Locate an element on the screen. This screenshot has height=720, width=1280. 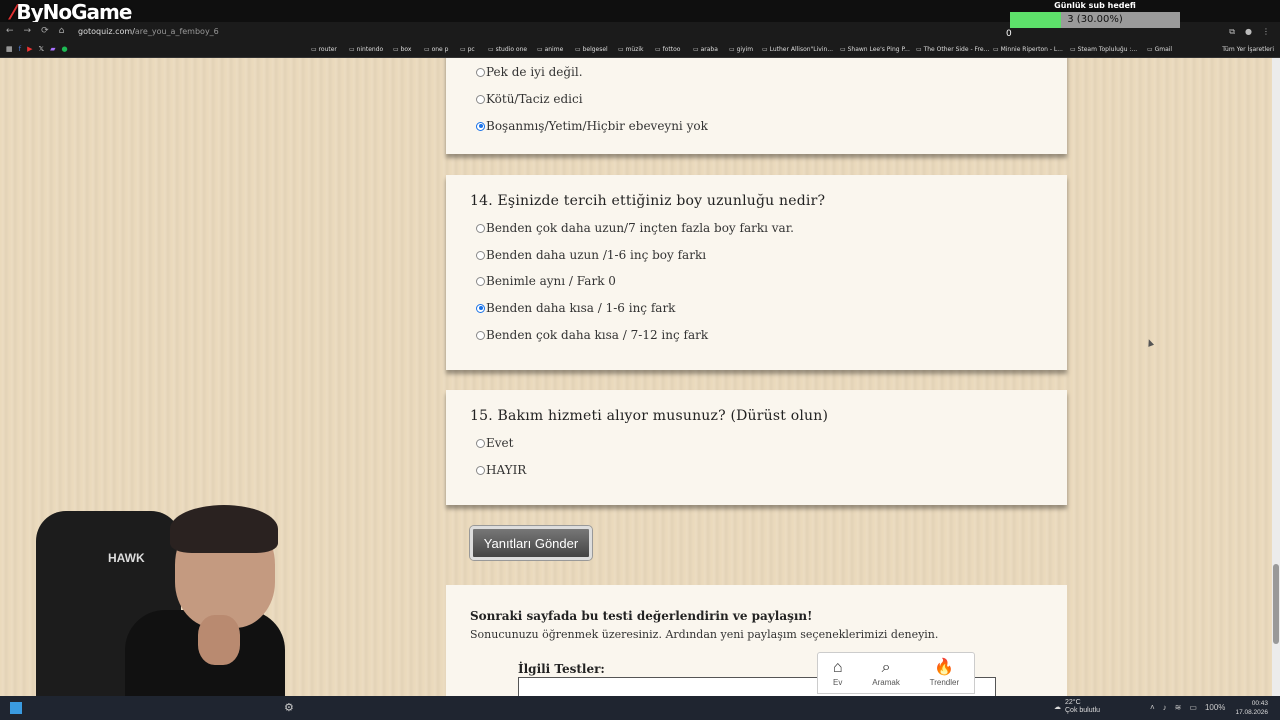
bookmark-item: ▭ pc is located at coordinates (467, 49).